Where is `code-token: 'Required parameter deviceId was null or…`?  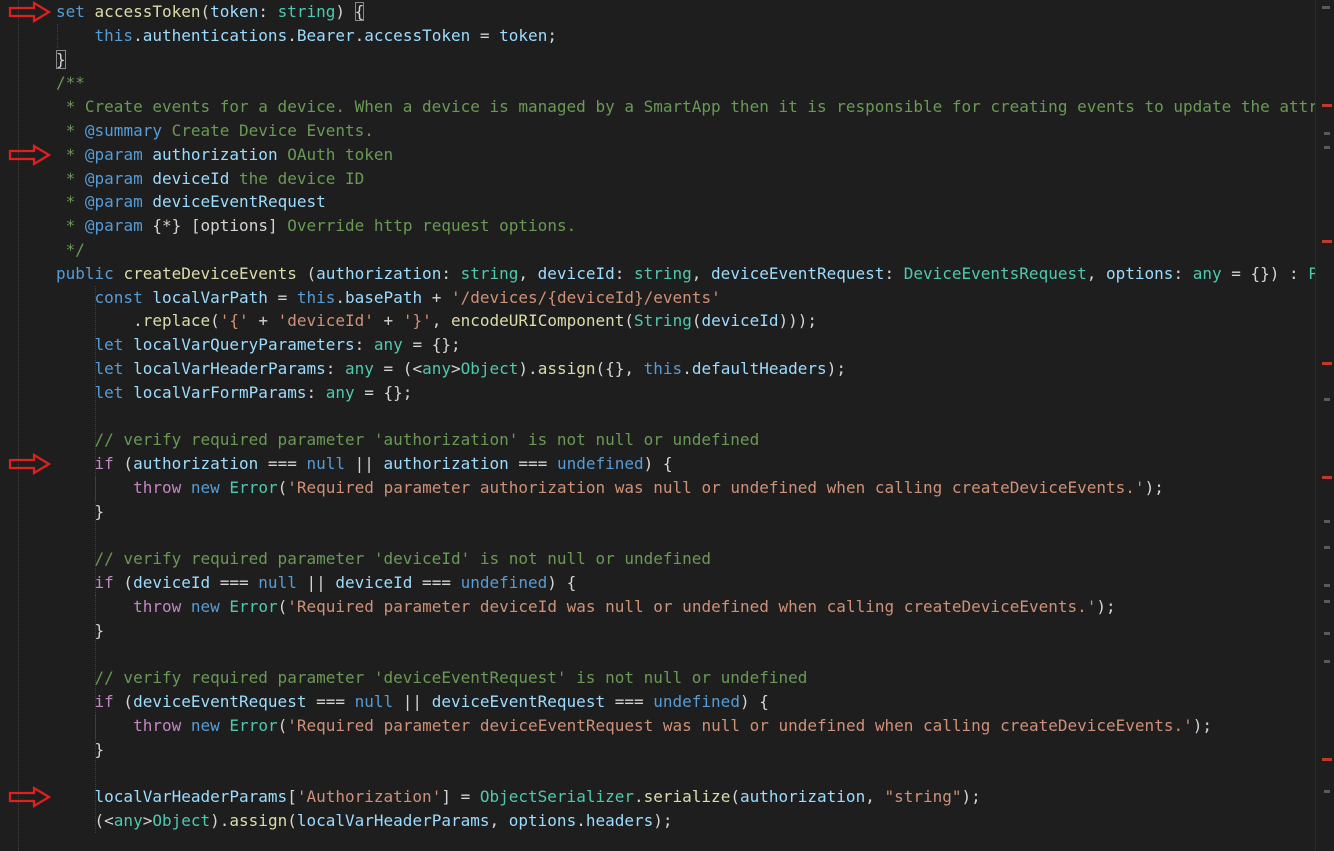
code-token: 'Required parameter deviceId was null or… is located at coordinates (692, 606).